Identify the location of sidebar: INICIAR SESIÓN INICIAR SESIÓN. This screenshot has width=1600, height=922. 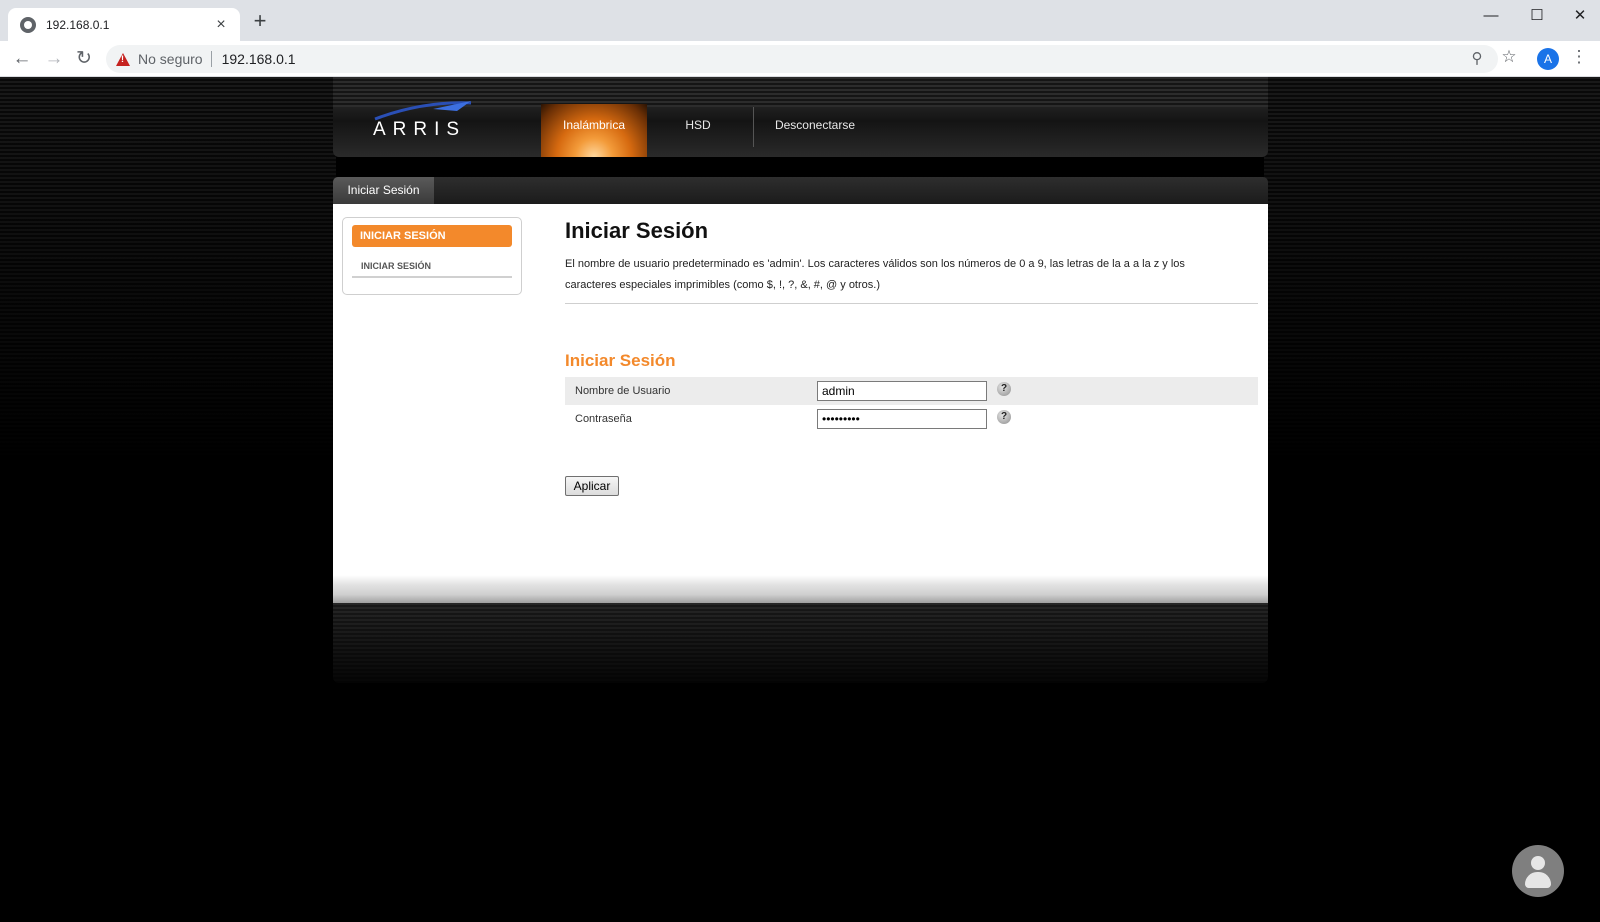
(432, 256).